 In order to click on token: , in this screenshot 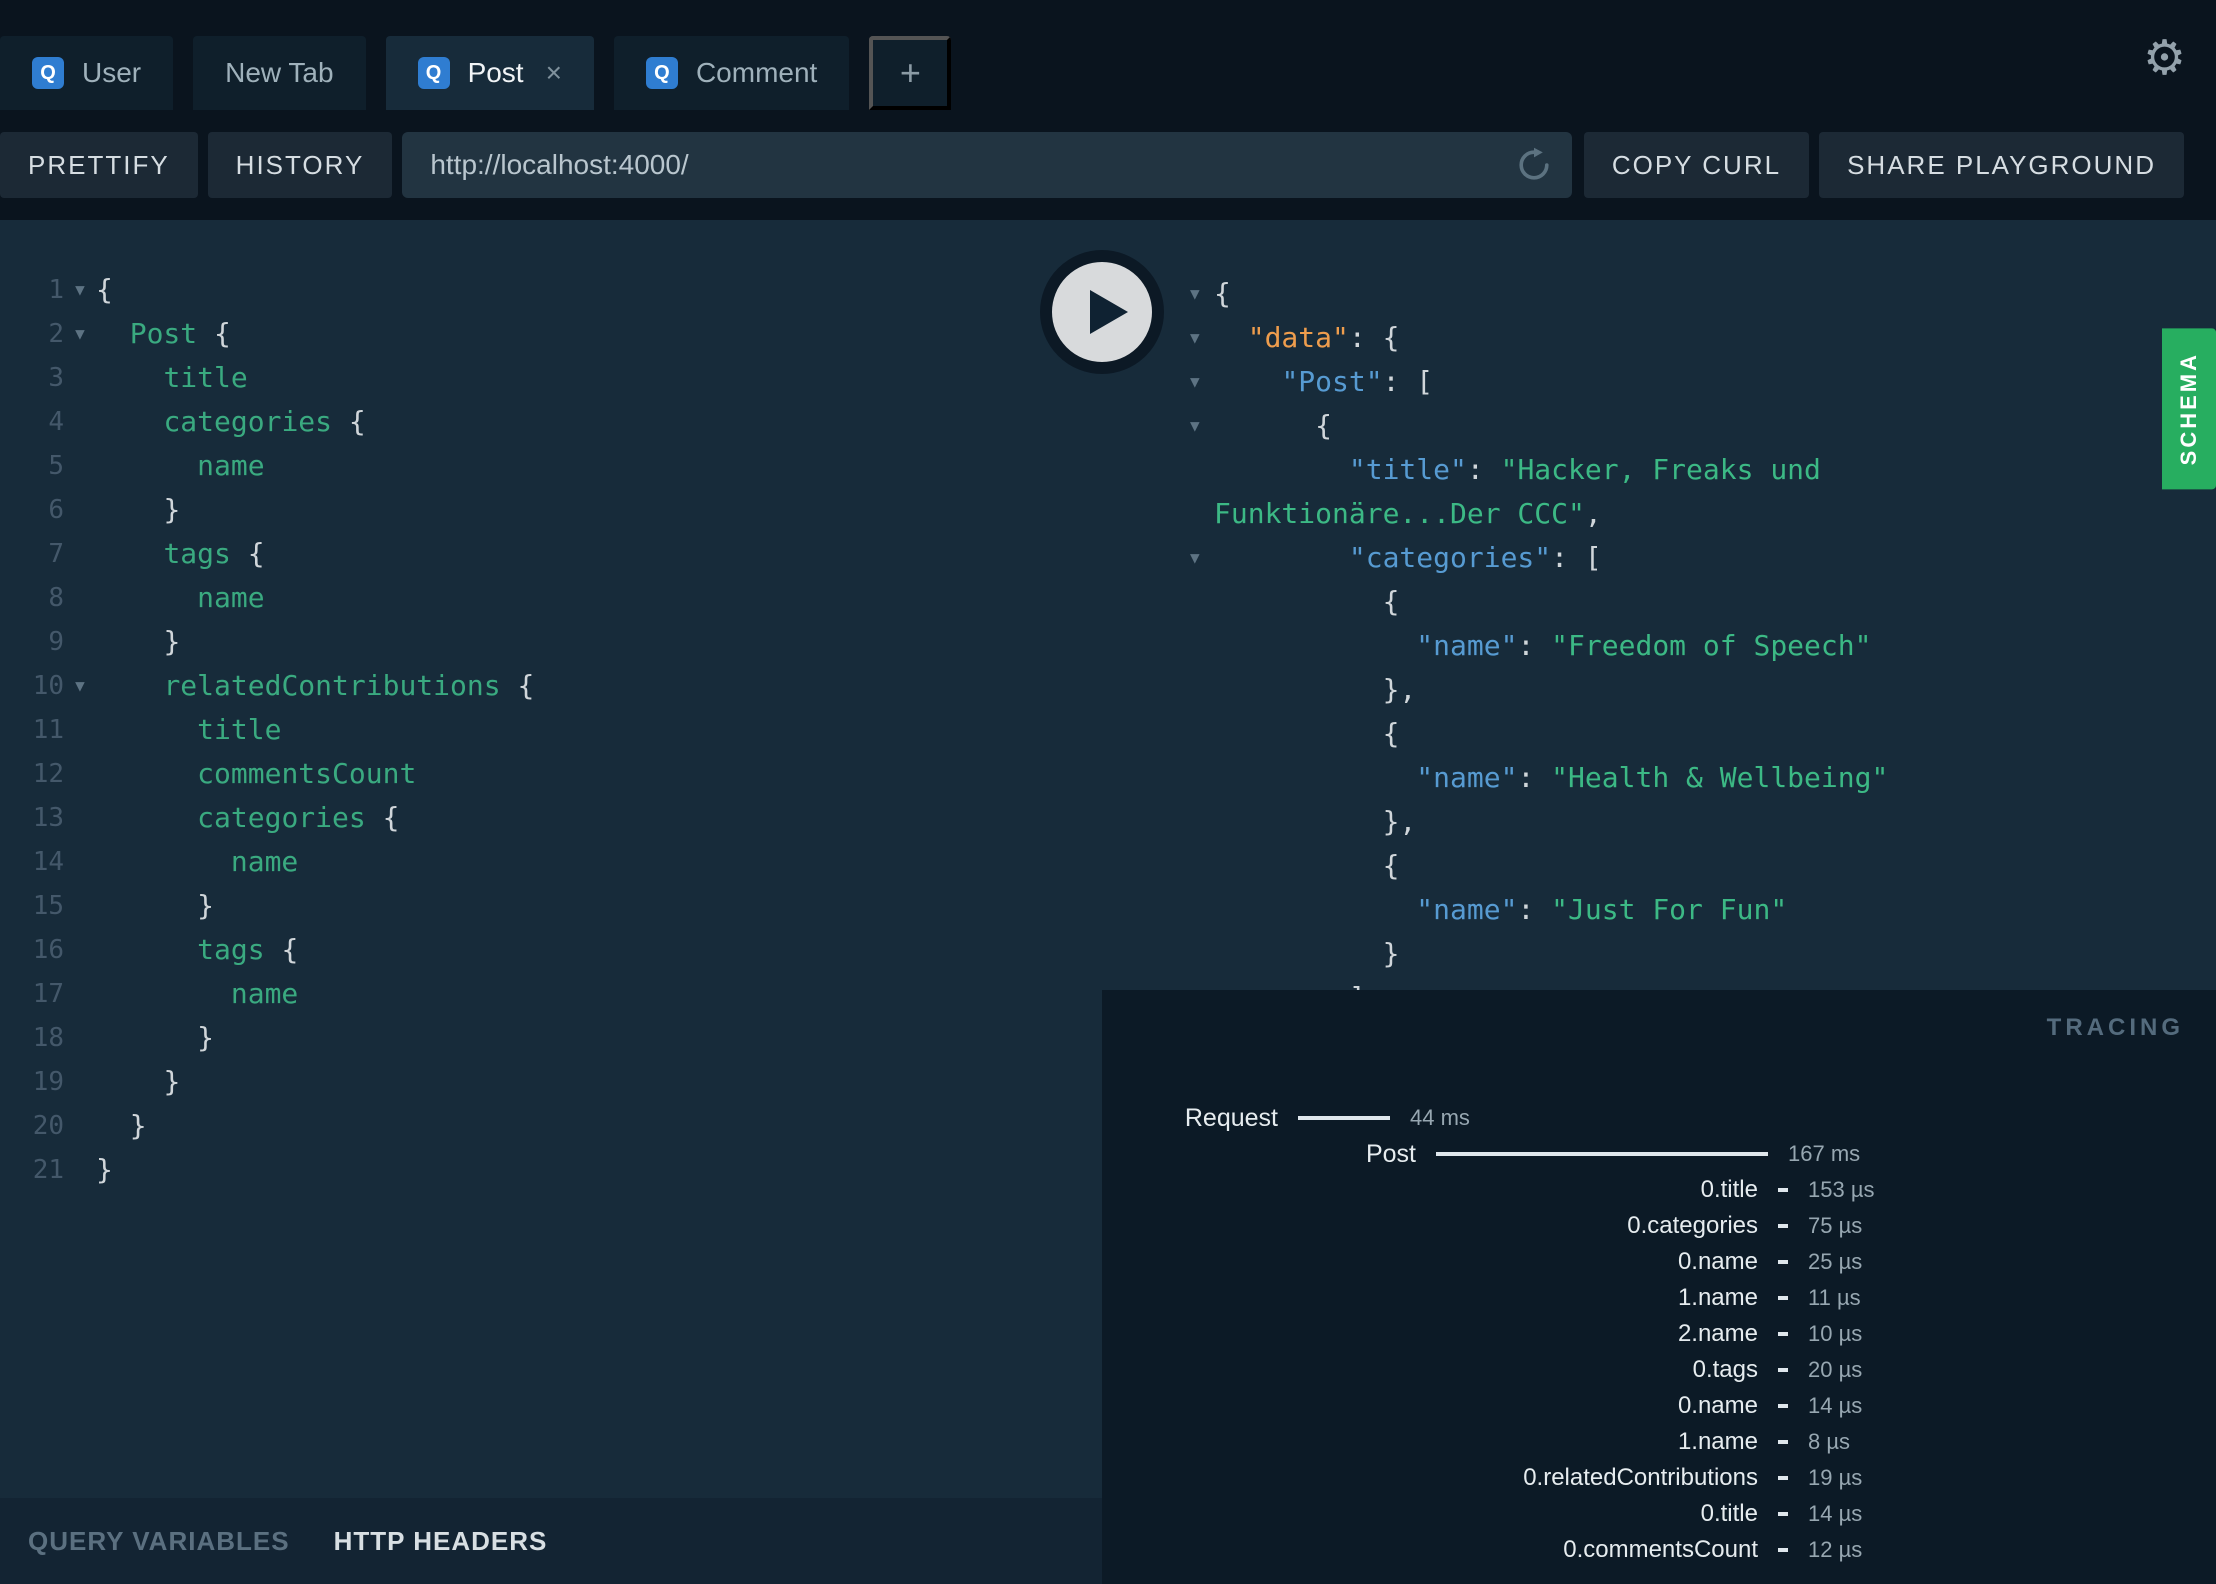, I will do `click(1593, 513)`.